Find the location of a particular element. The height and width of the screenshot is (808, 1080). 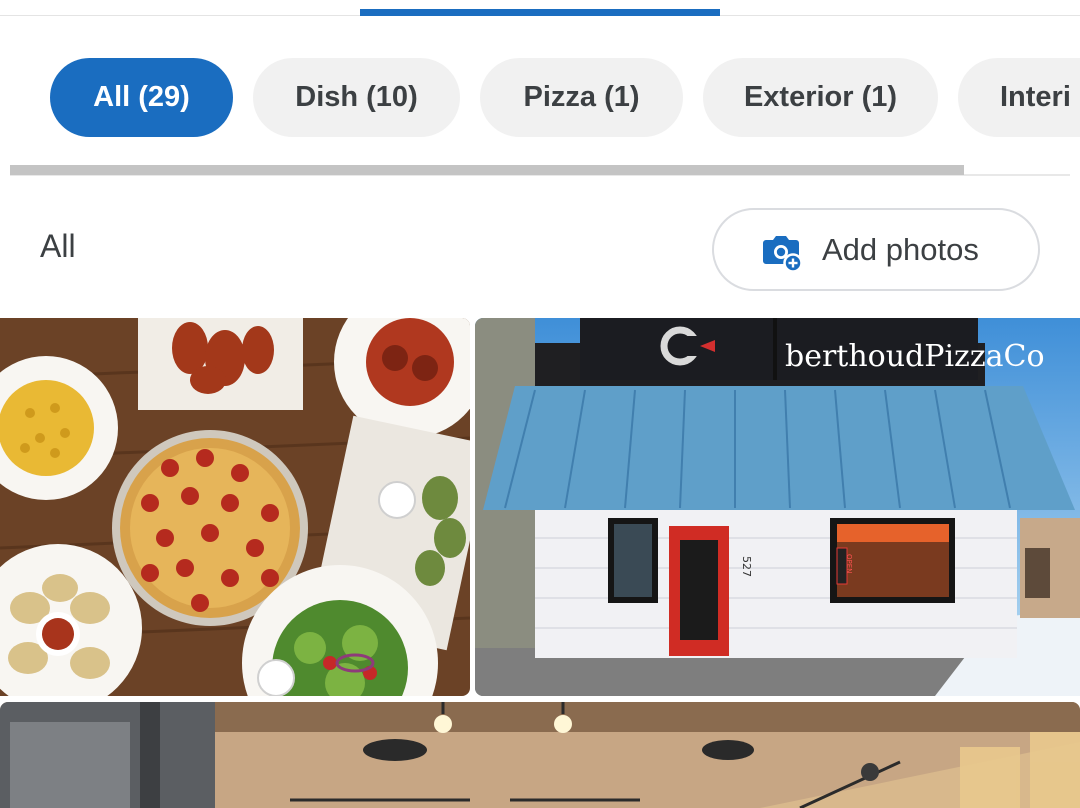

chip-interior: Interi is located at coordinates (1019, 97).